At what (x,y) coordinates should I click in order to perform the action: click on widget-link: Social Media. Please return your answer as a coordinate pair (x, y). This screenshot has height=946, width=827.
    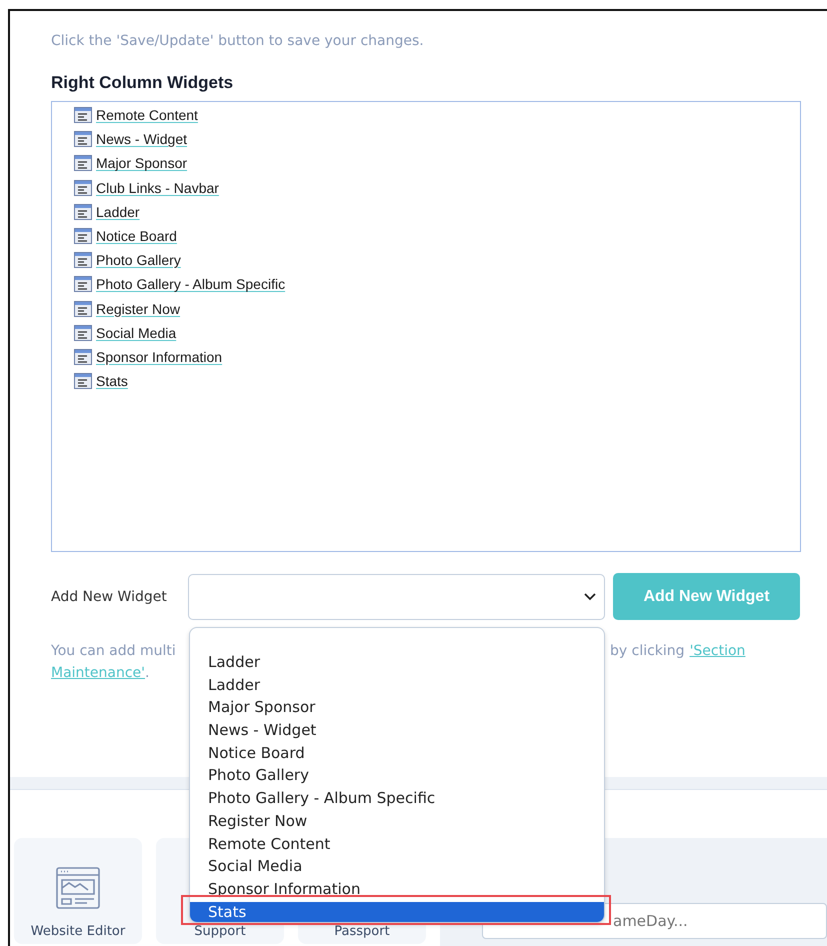
    Looking at the image, I should click on (136, 332).